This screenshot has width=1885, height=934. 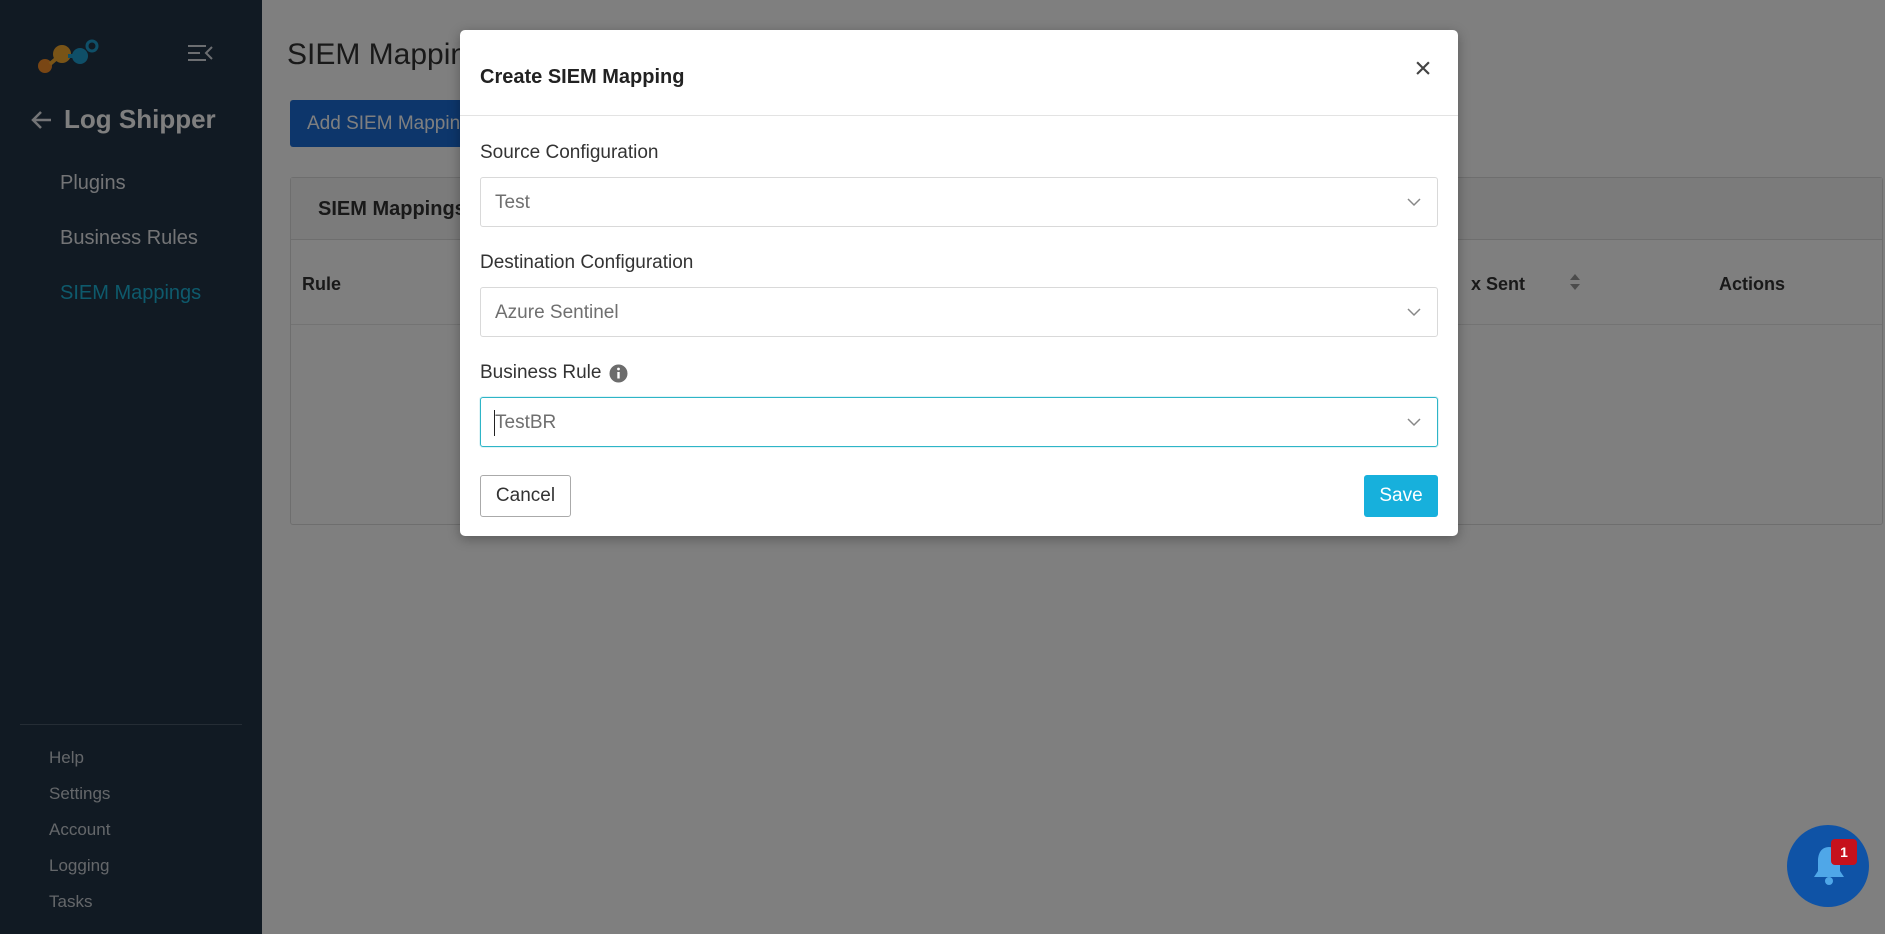 What do you see at coordinates (959, 422) in the screenshot?
I see `business-rule-select: TestBR` at bounding box center [959, 422].